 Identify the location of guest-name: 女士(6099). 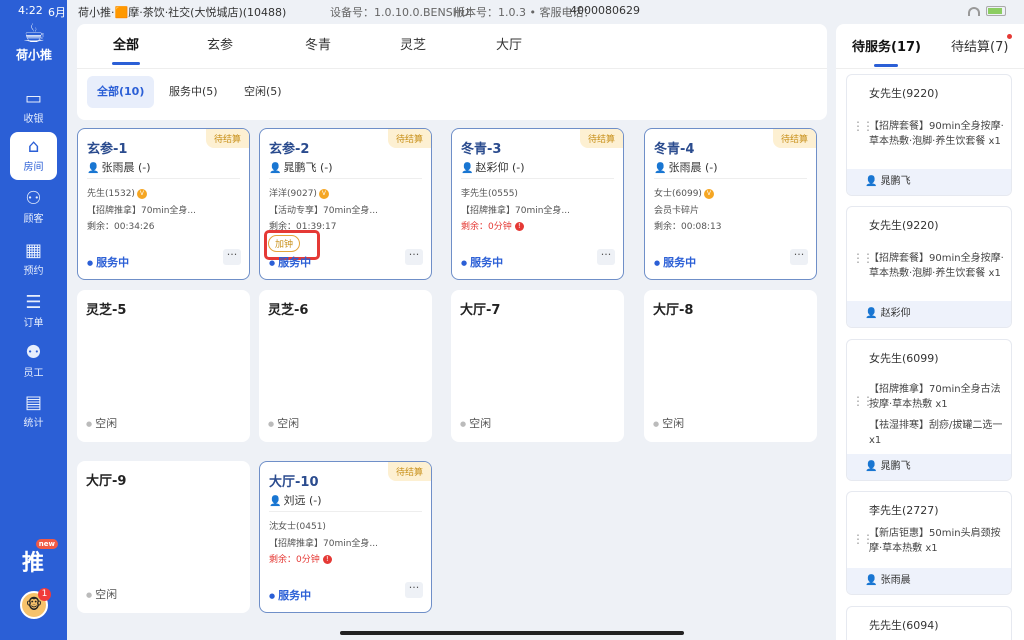
(678, 194).